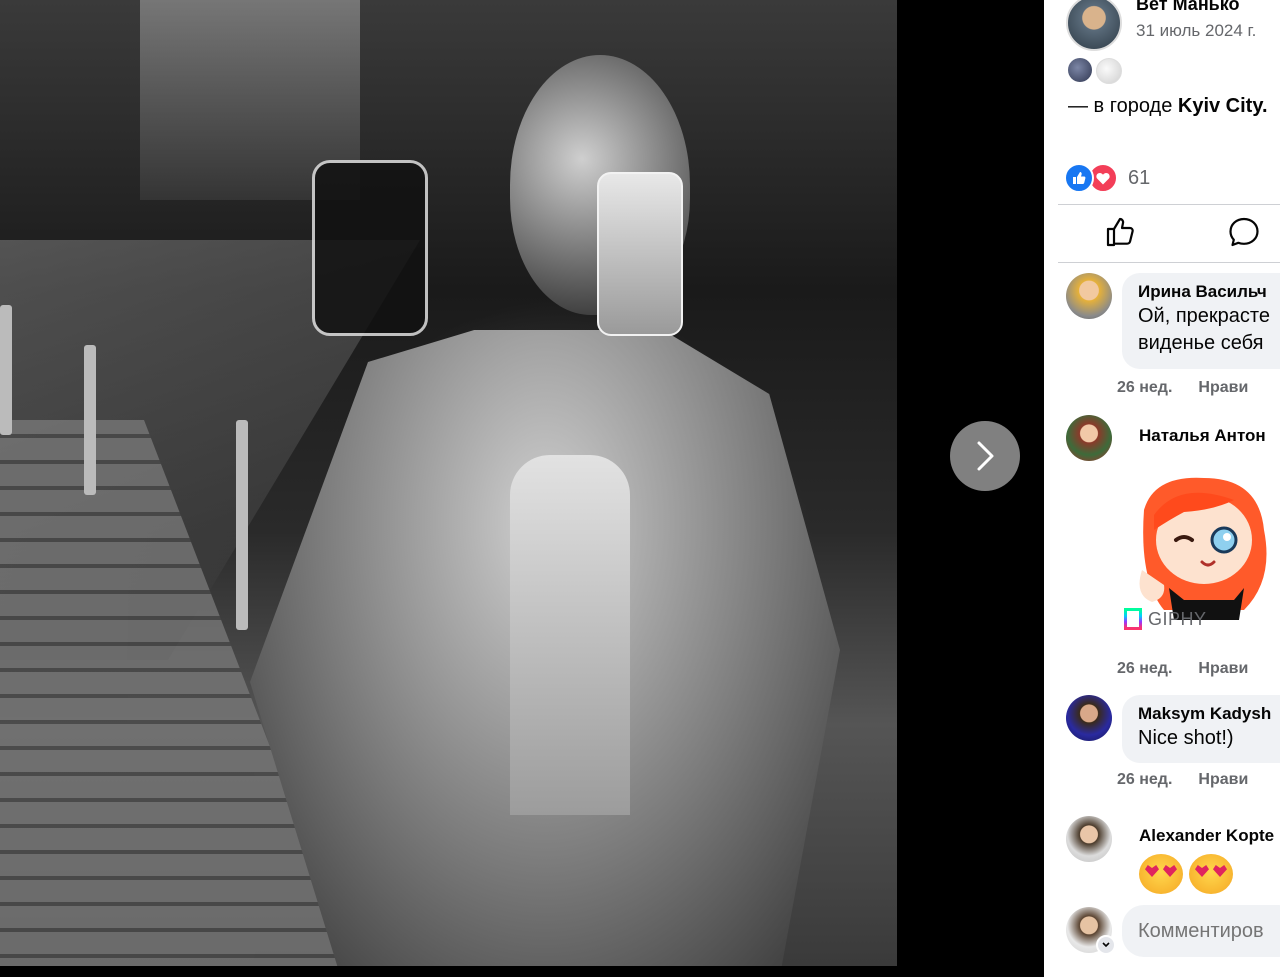  I want to click on chevron-right-icon, so click(985, 456).